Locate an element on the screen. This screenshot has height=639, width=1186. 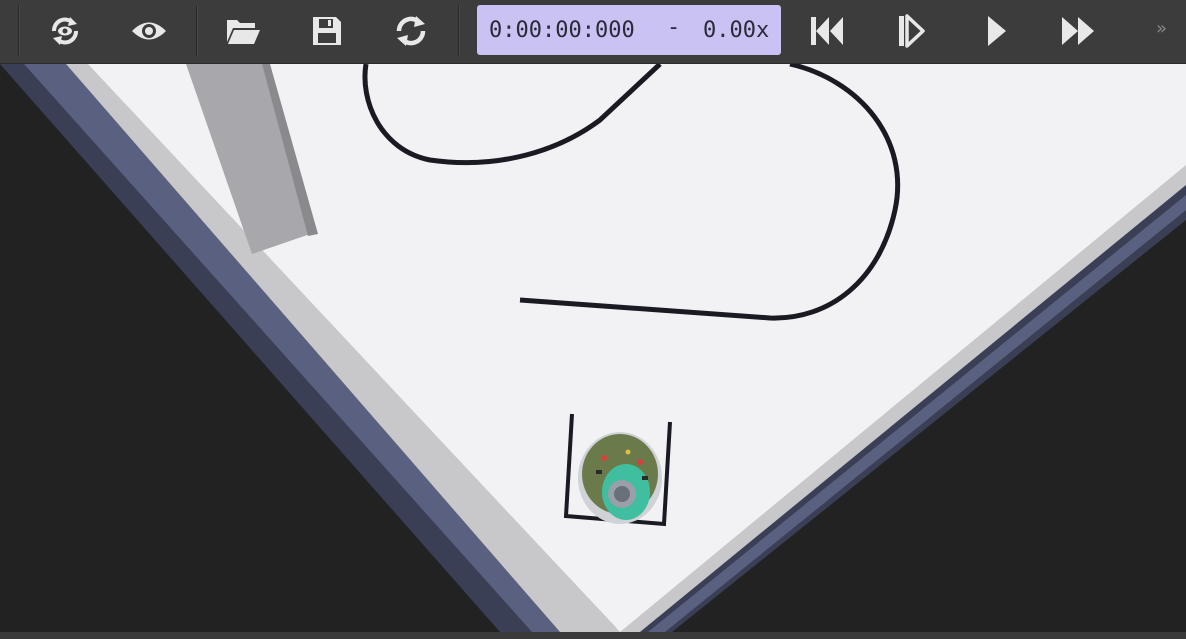
run-button is located at coordinates (997, 31).